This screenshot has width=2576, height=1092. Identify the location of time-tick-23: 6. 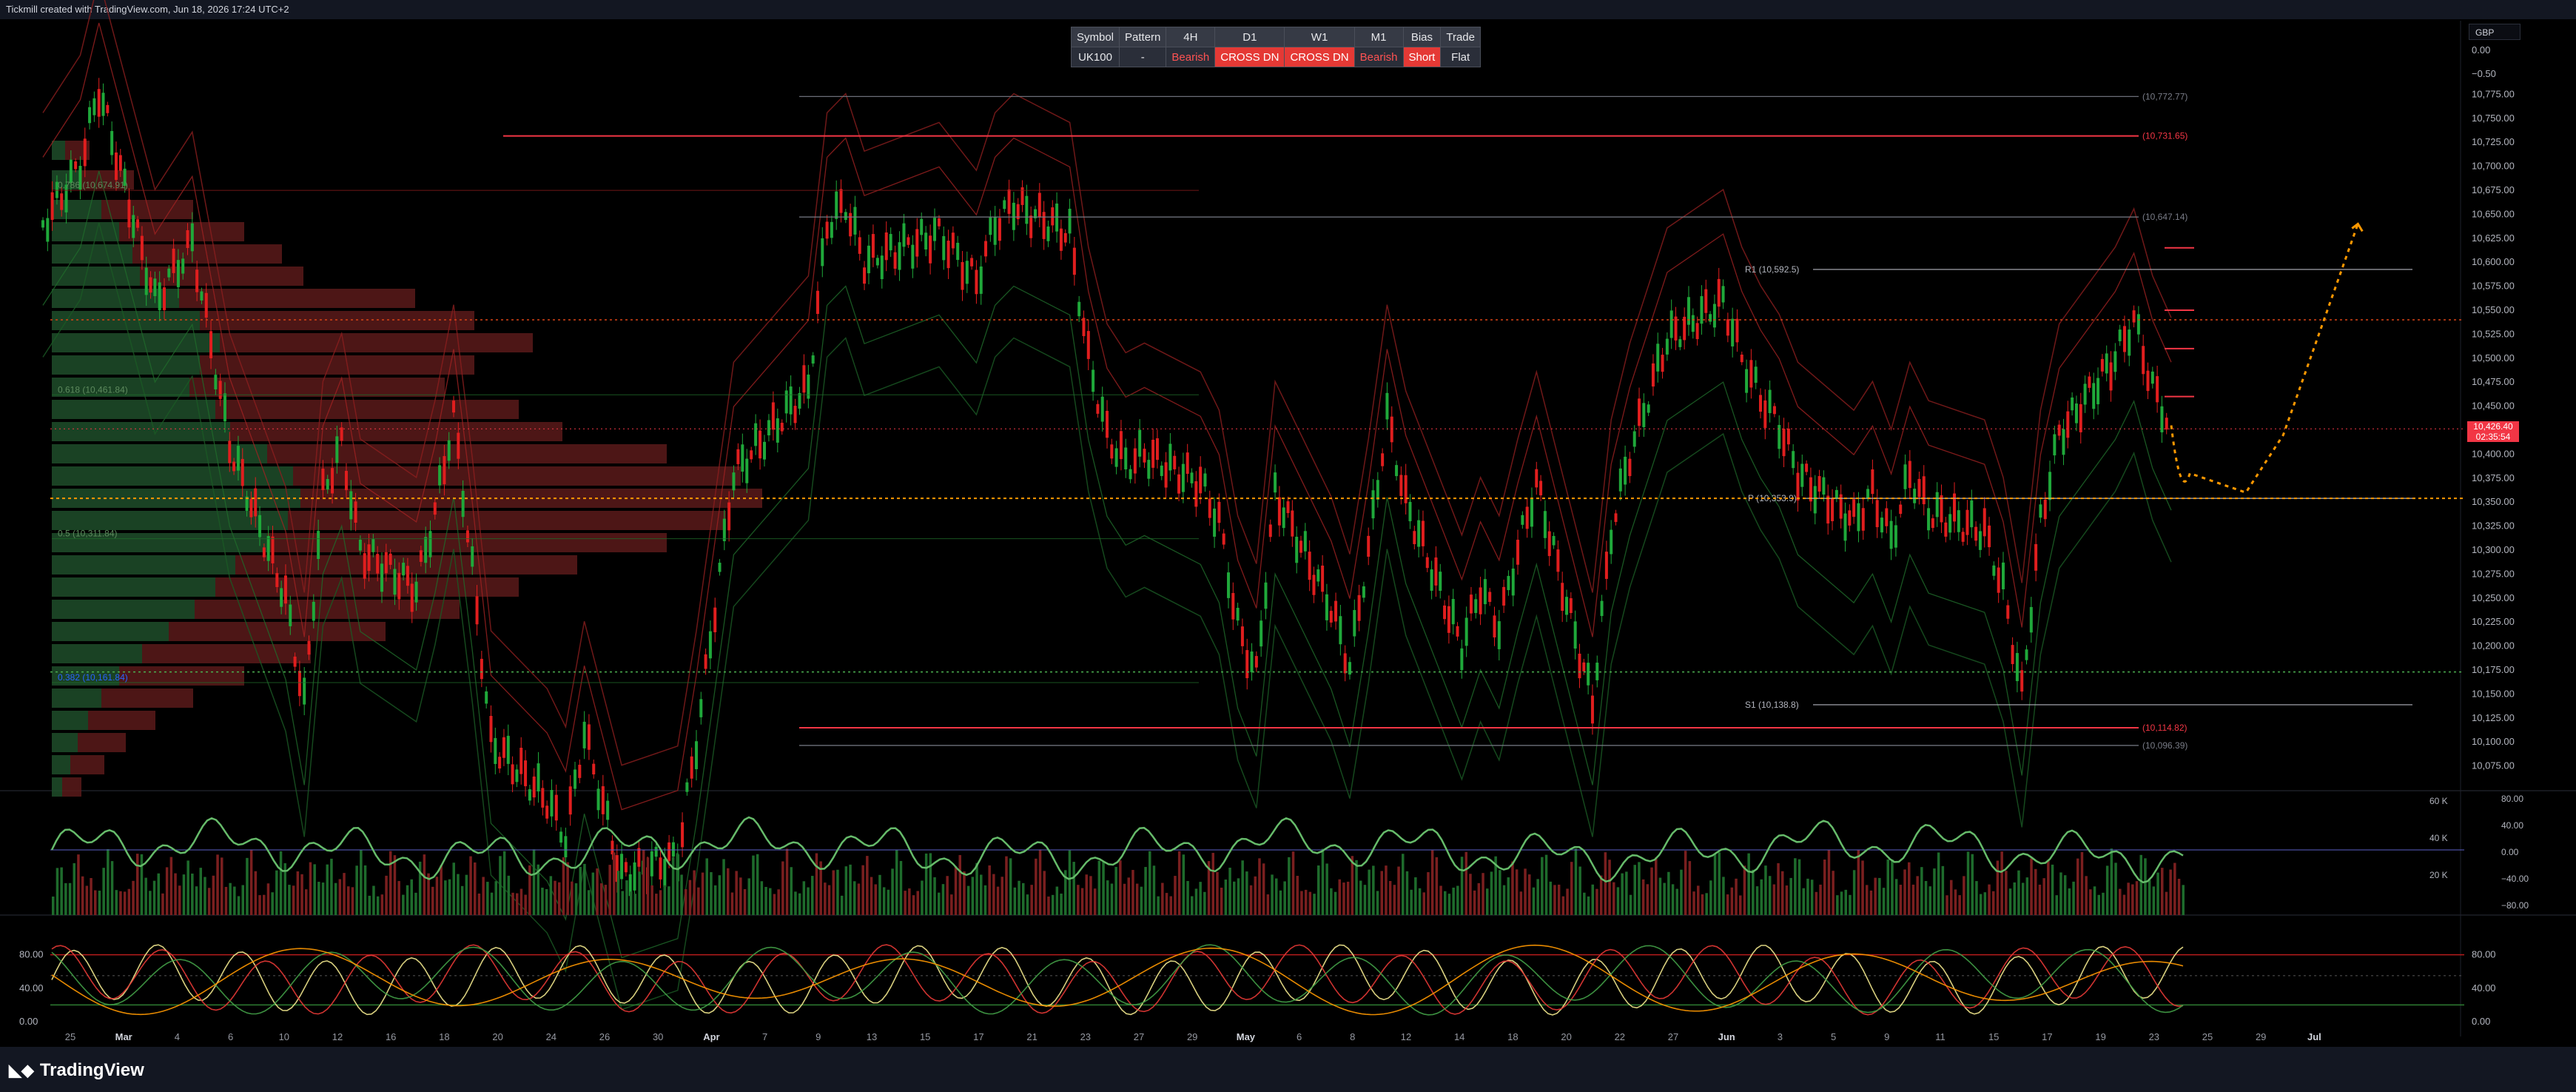
(1299, 1037).